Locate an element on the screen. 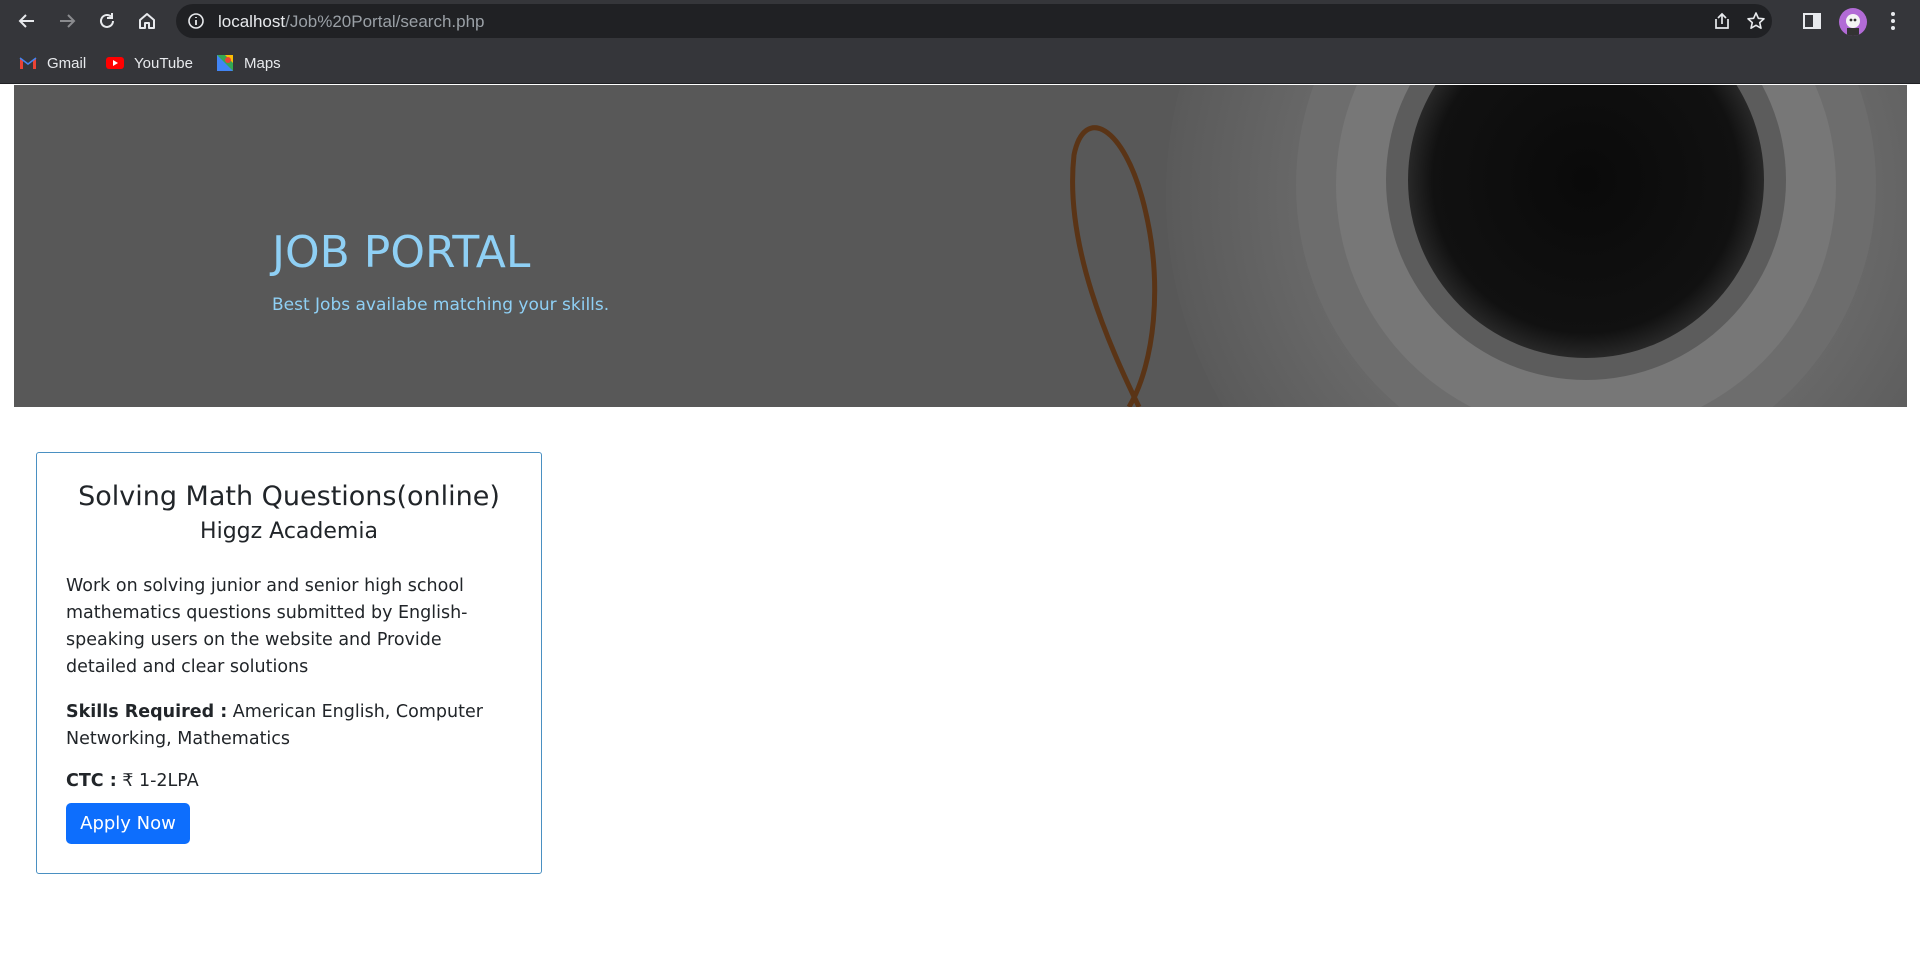  side-panel-icon is located at coordinates (1812, 21).